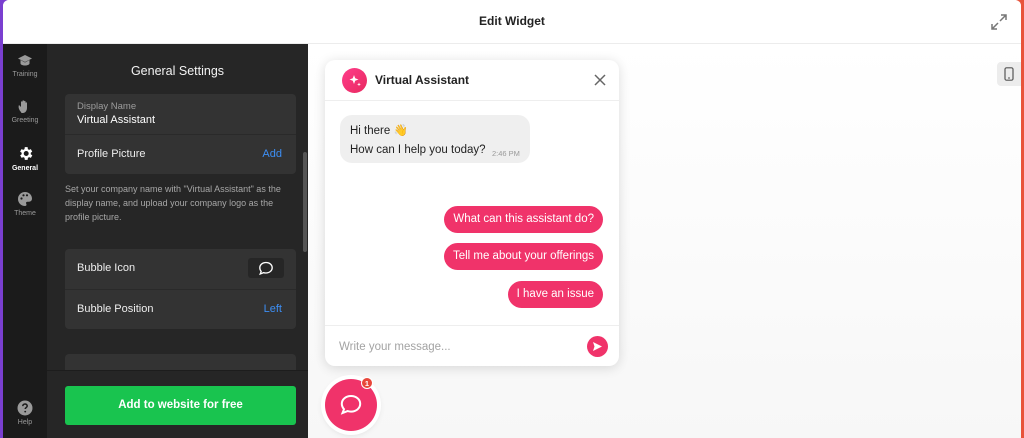 The height and width of the screenshot is (438, 1024). I want to click on rail-item-label: Training, so click(25, 74).